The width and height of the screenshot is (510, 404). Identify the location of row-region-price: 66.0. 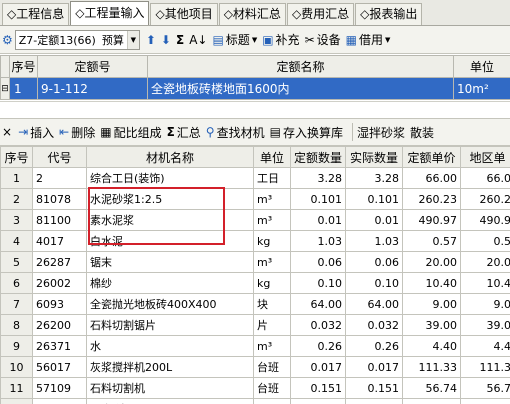
(485, 178).